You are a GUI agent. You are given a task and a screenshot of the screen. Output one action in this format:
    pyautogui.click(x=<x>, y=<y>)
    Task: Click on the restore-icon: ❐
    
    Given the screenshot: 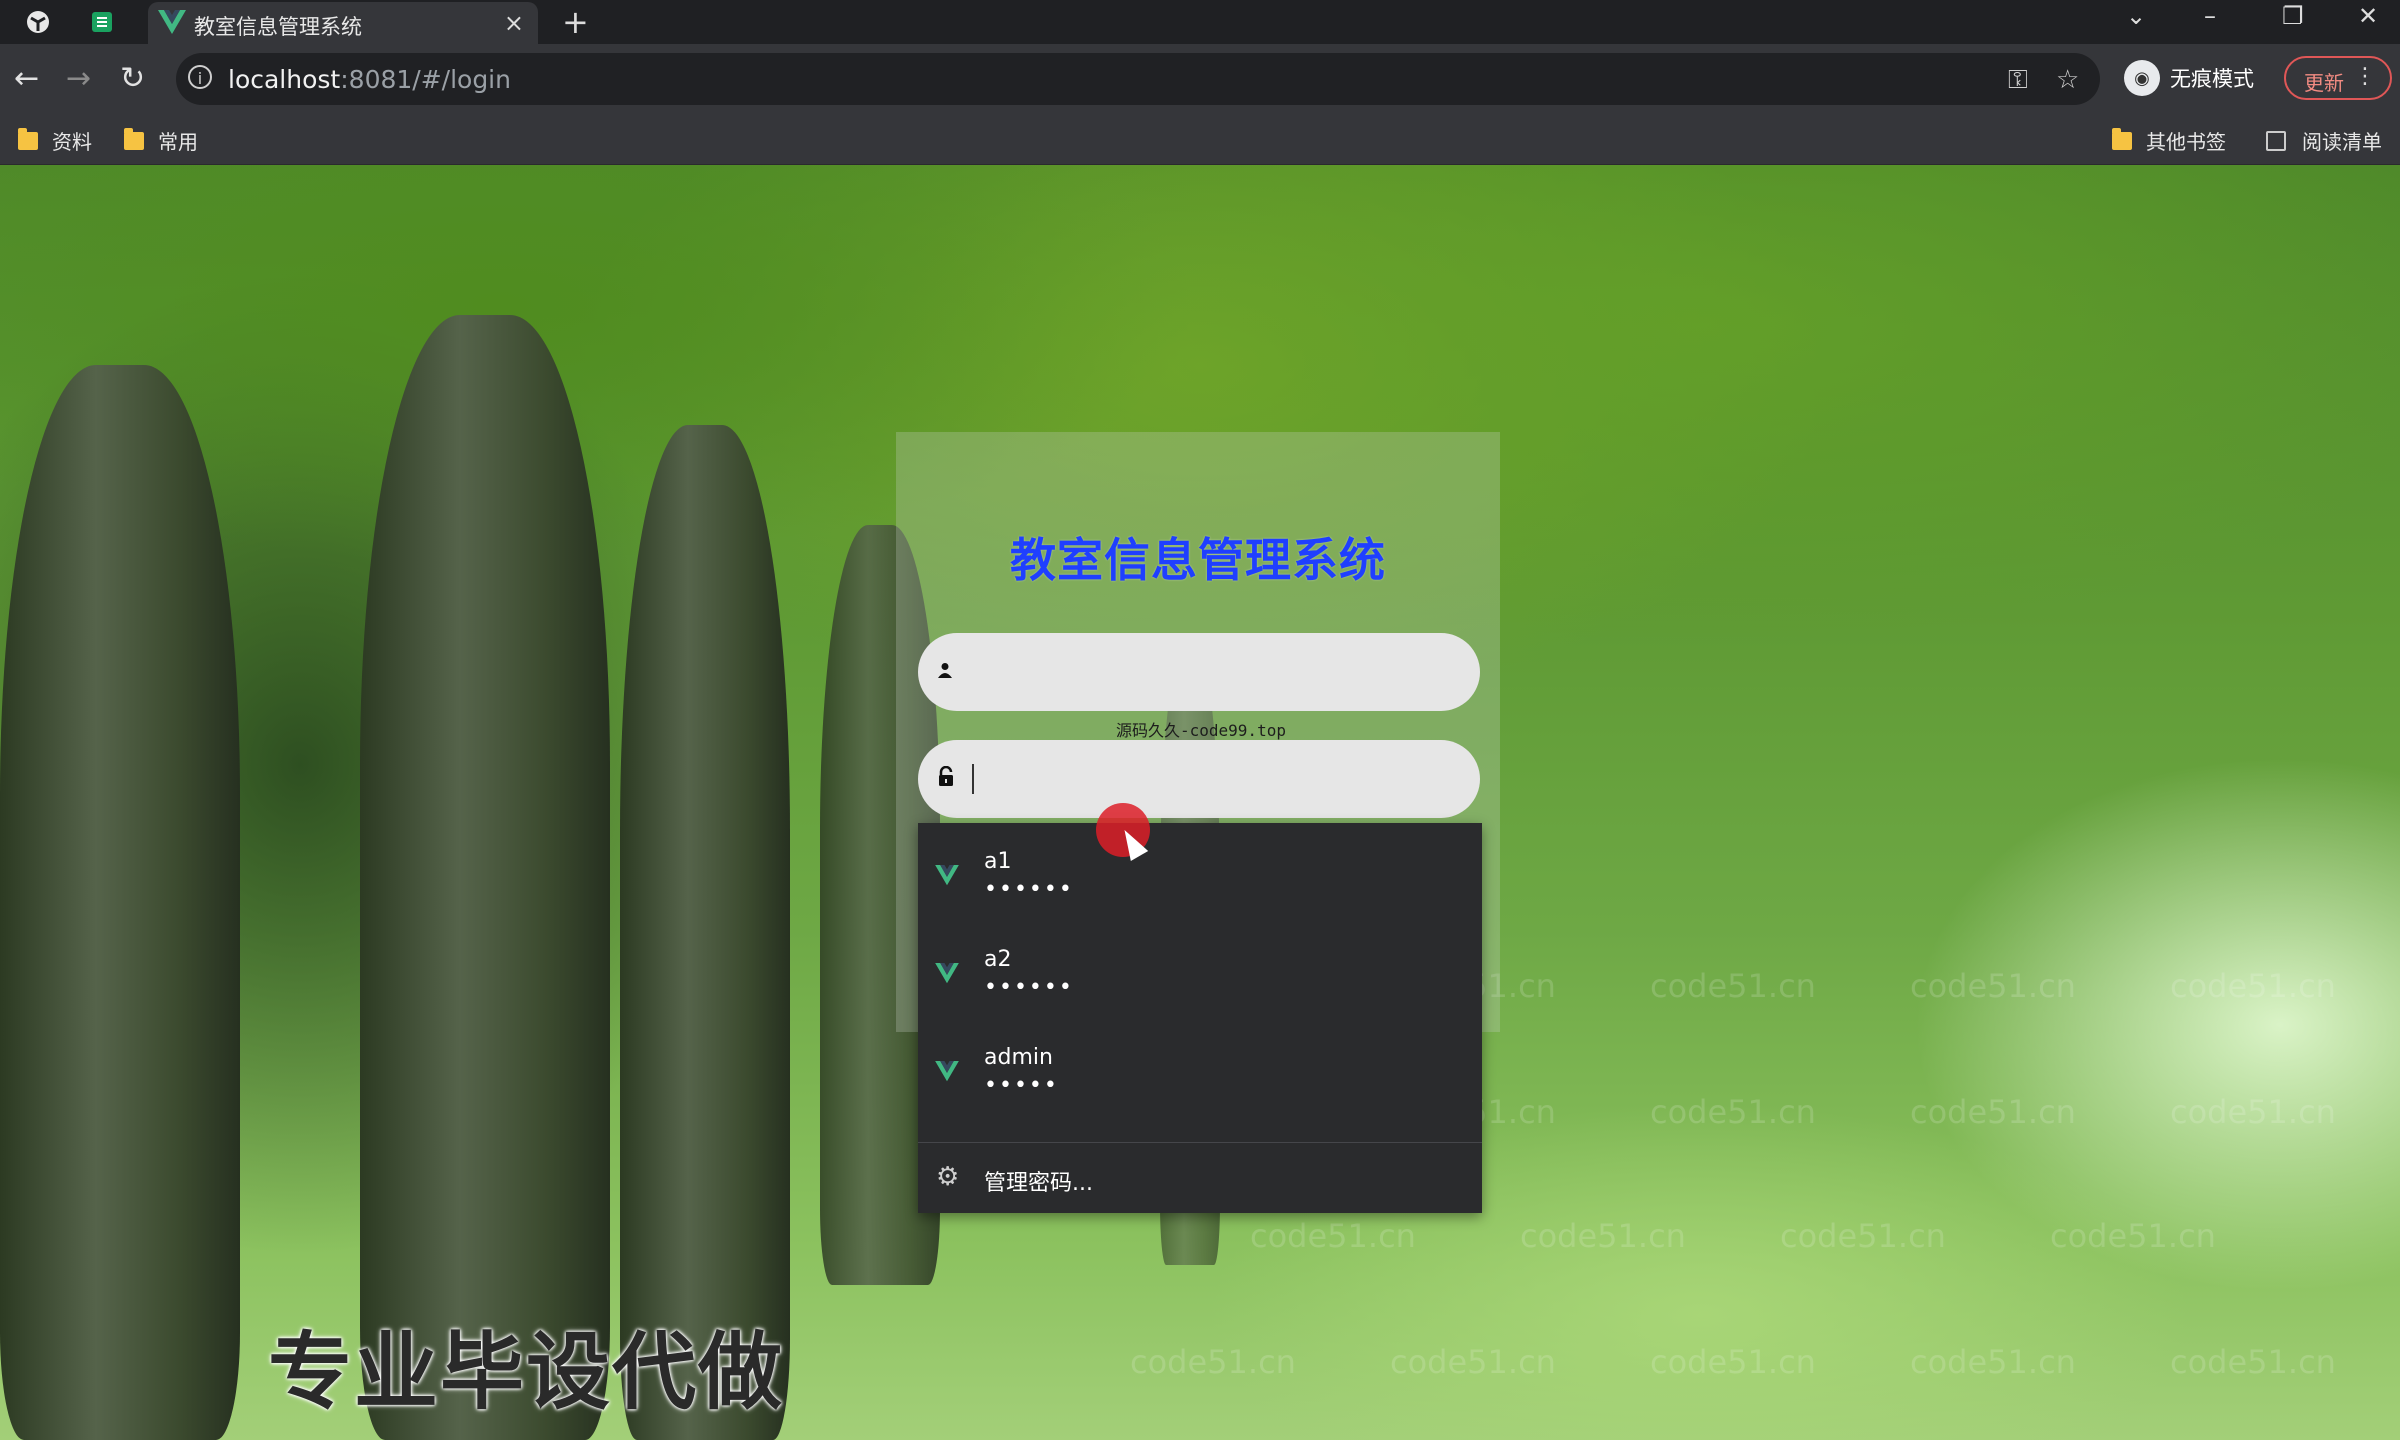 What is the action you would take?
    pyautogui.click(x=2293, y=16)
    